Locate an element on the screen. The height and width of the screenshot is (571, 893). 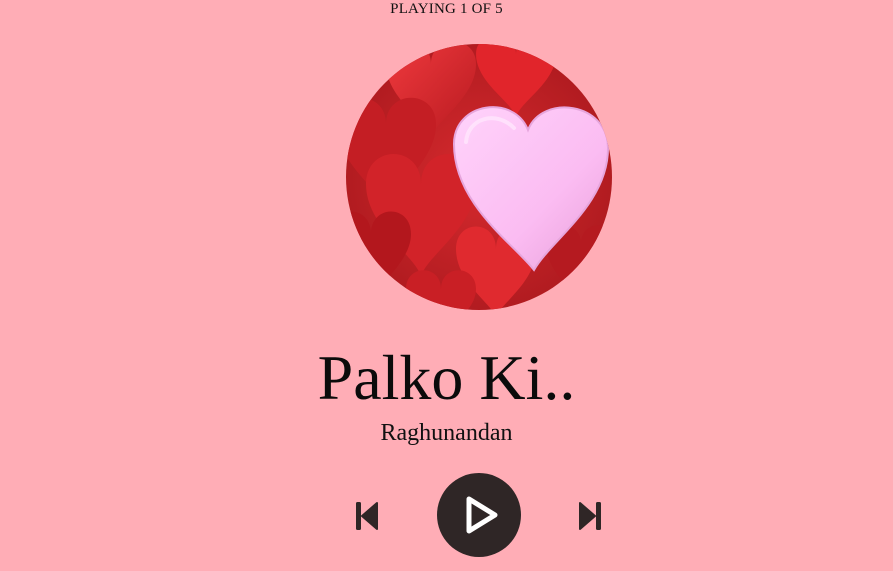
skip-previous-icon is located at coordinates (367, 516).